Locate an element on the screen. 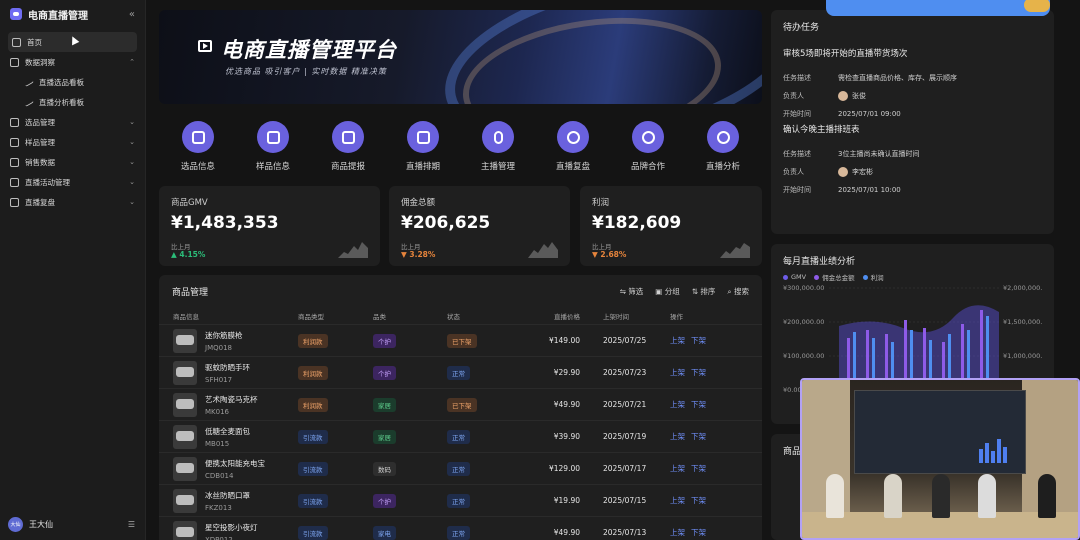 The image size is (1080, 540). task-value: 需检查直播商品价格、库存、展示顺序 is located at coordinates (897, 78).